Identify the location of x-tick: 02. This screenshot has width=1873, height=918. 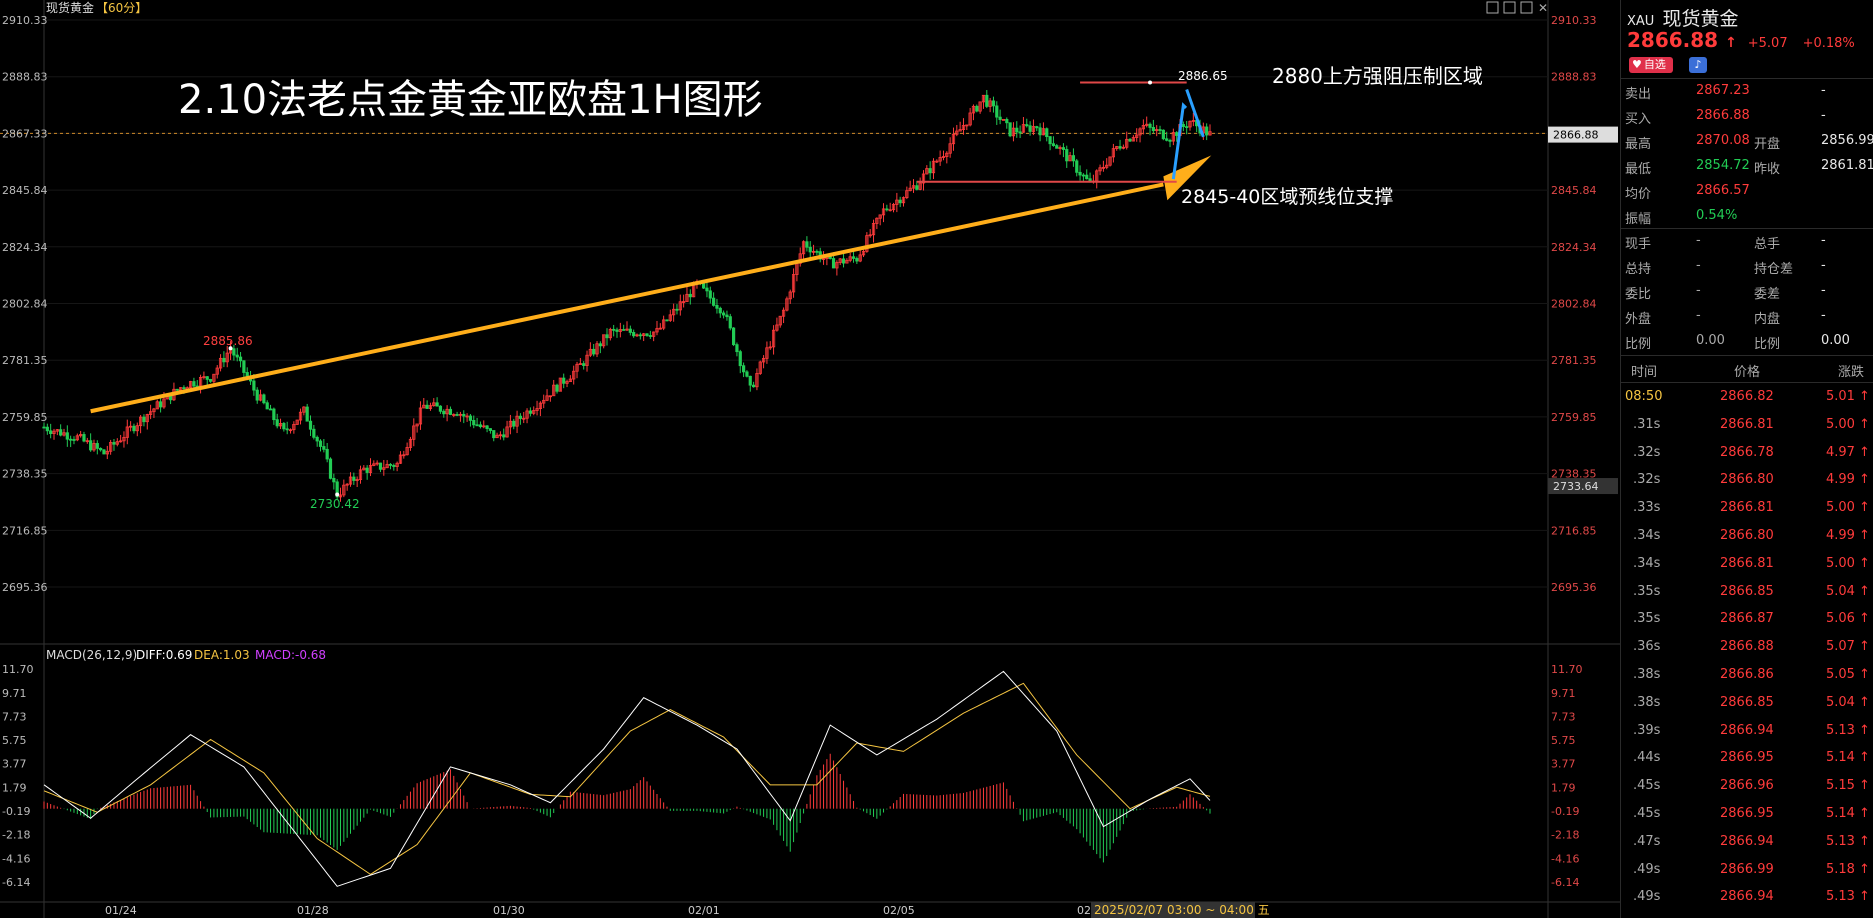
(1084, 910).